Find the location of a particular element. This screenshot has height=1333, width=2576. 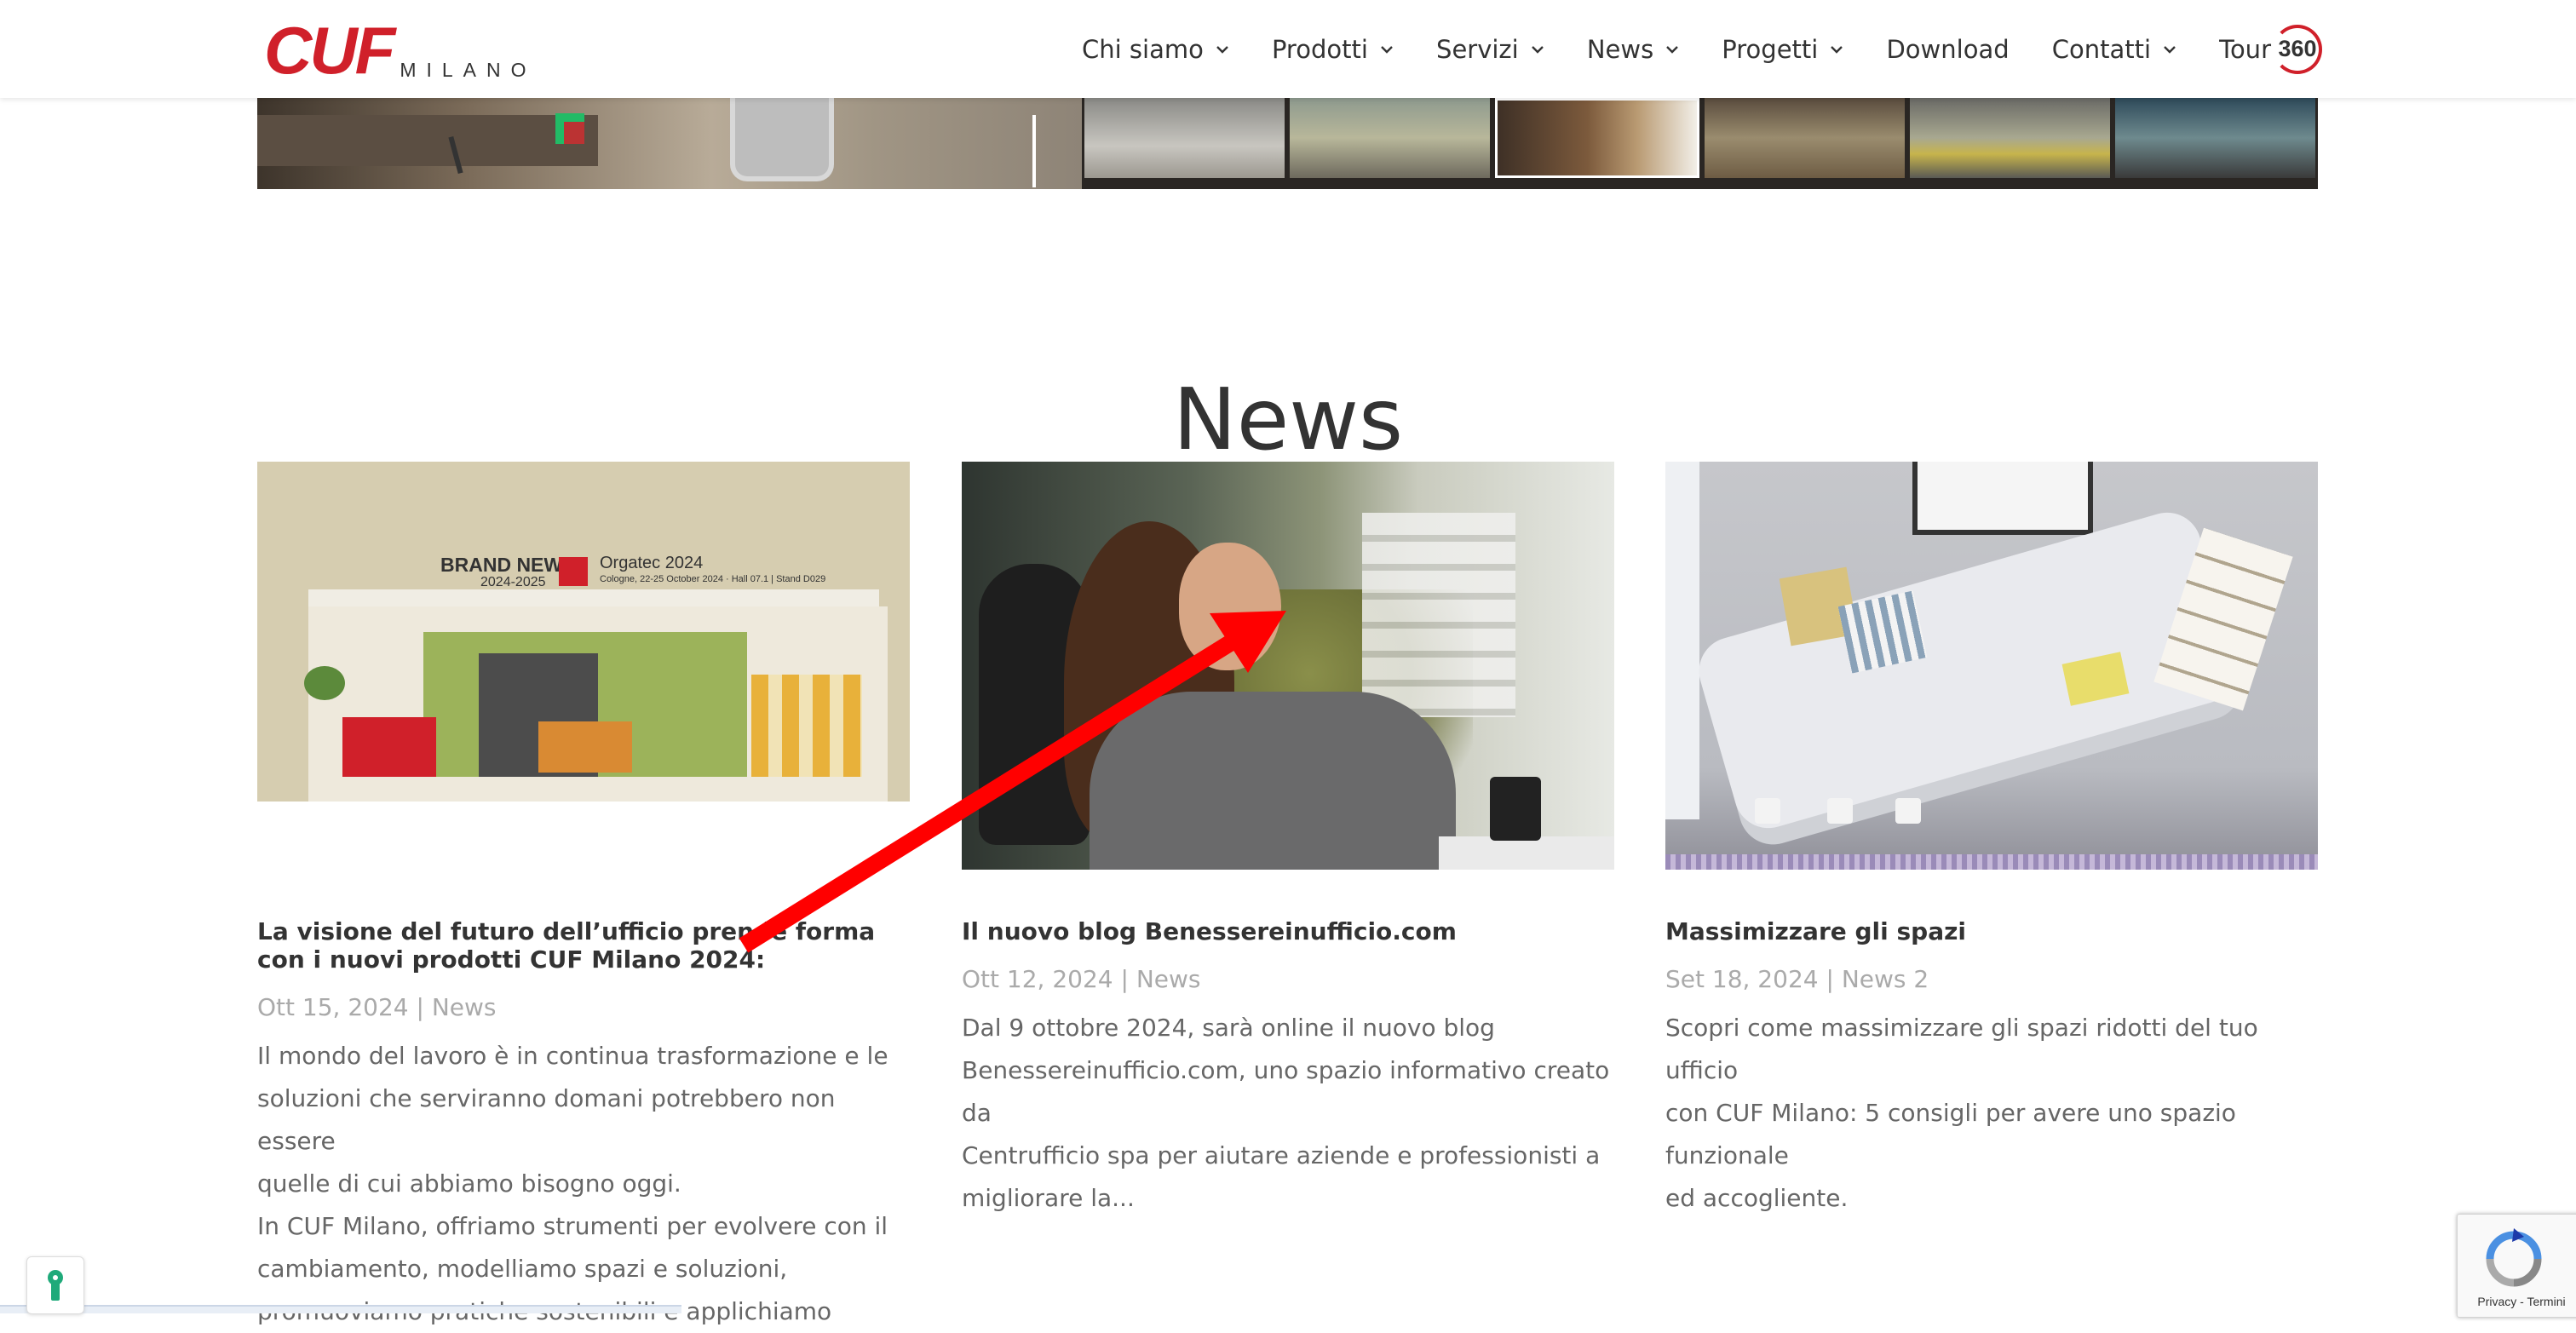

nav-item-tour-360: Tour 360 is located at coordinates (2270, 49).